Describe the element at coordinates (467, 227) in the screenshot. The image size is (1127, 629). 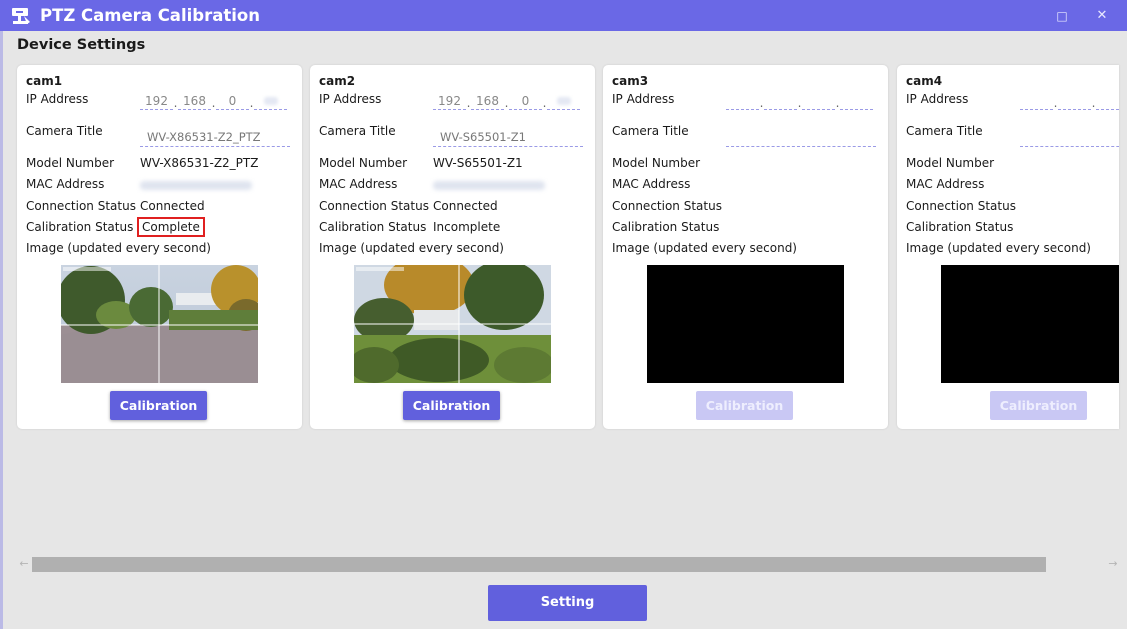
I see `calibration-value: Incomplete` at that location.